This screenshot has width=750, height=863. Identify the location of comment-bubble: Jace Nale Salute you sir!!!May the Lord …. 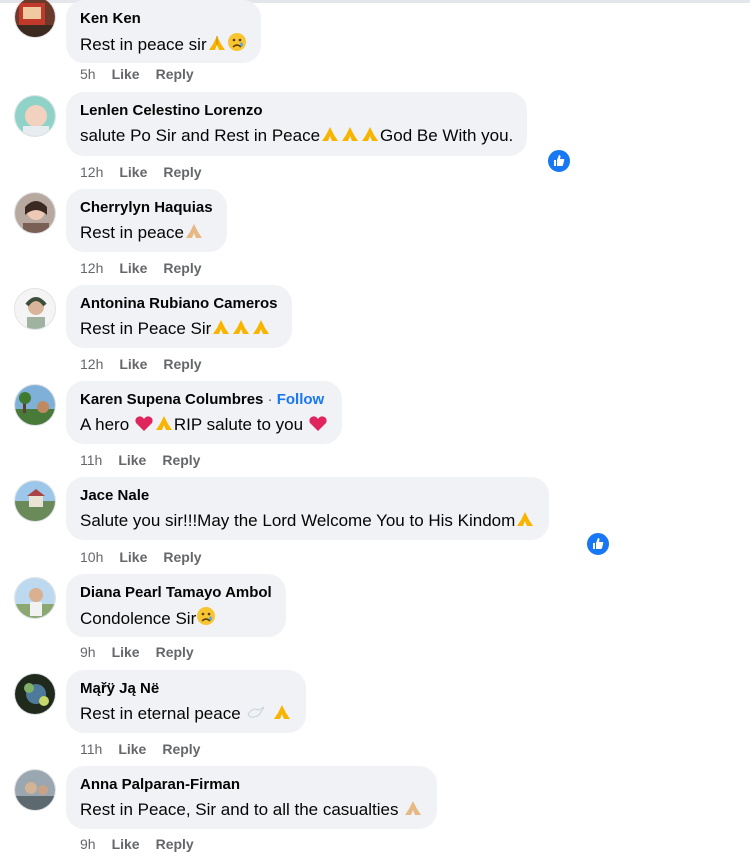
(308, 508).